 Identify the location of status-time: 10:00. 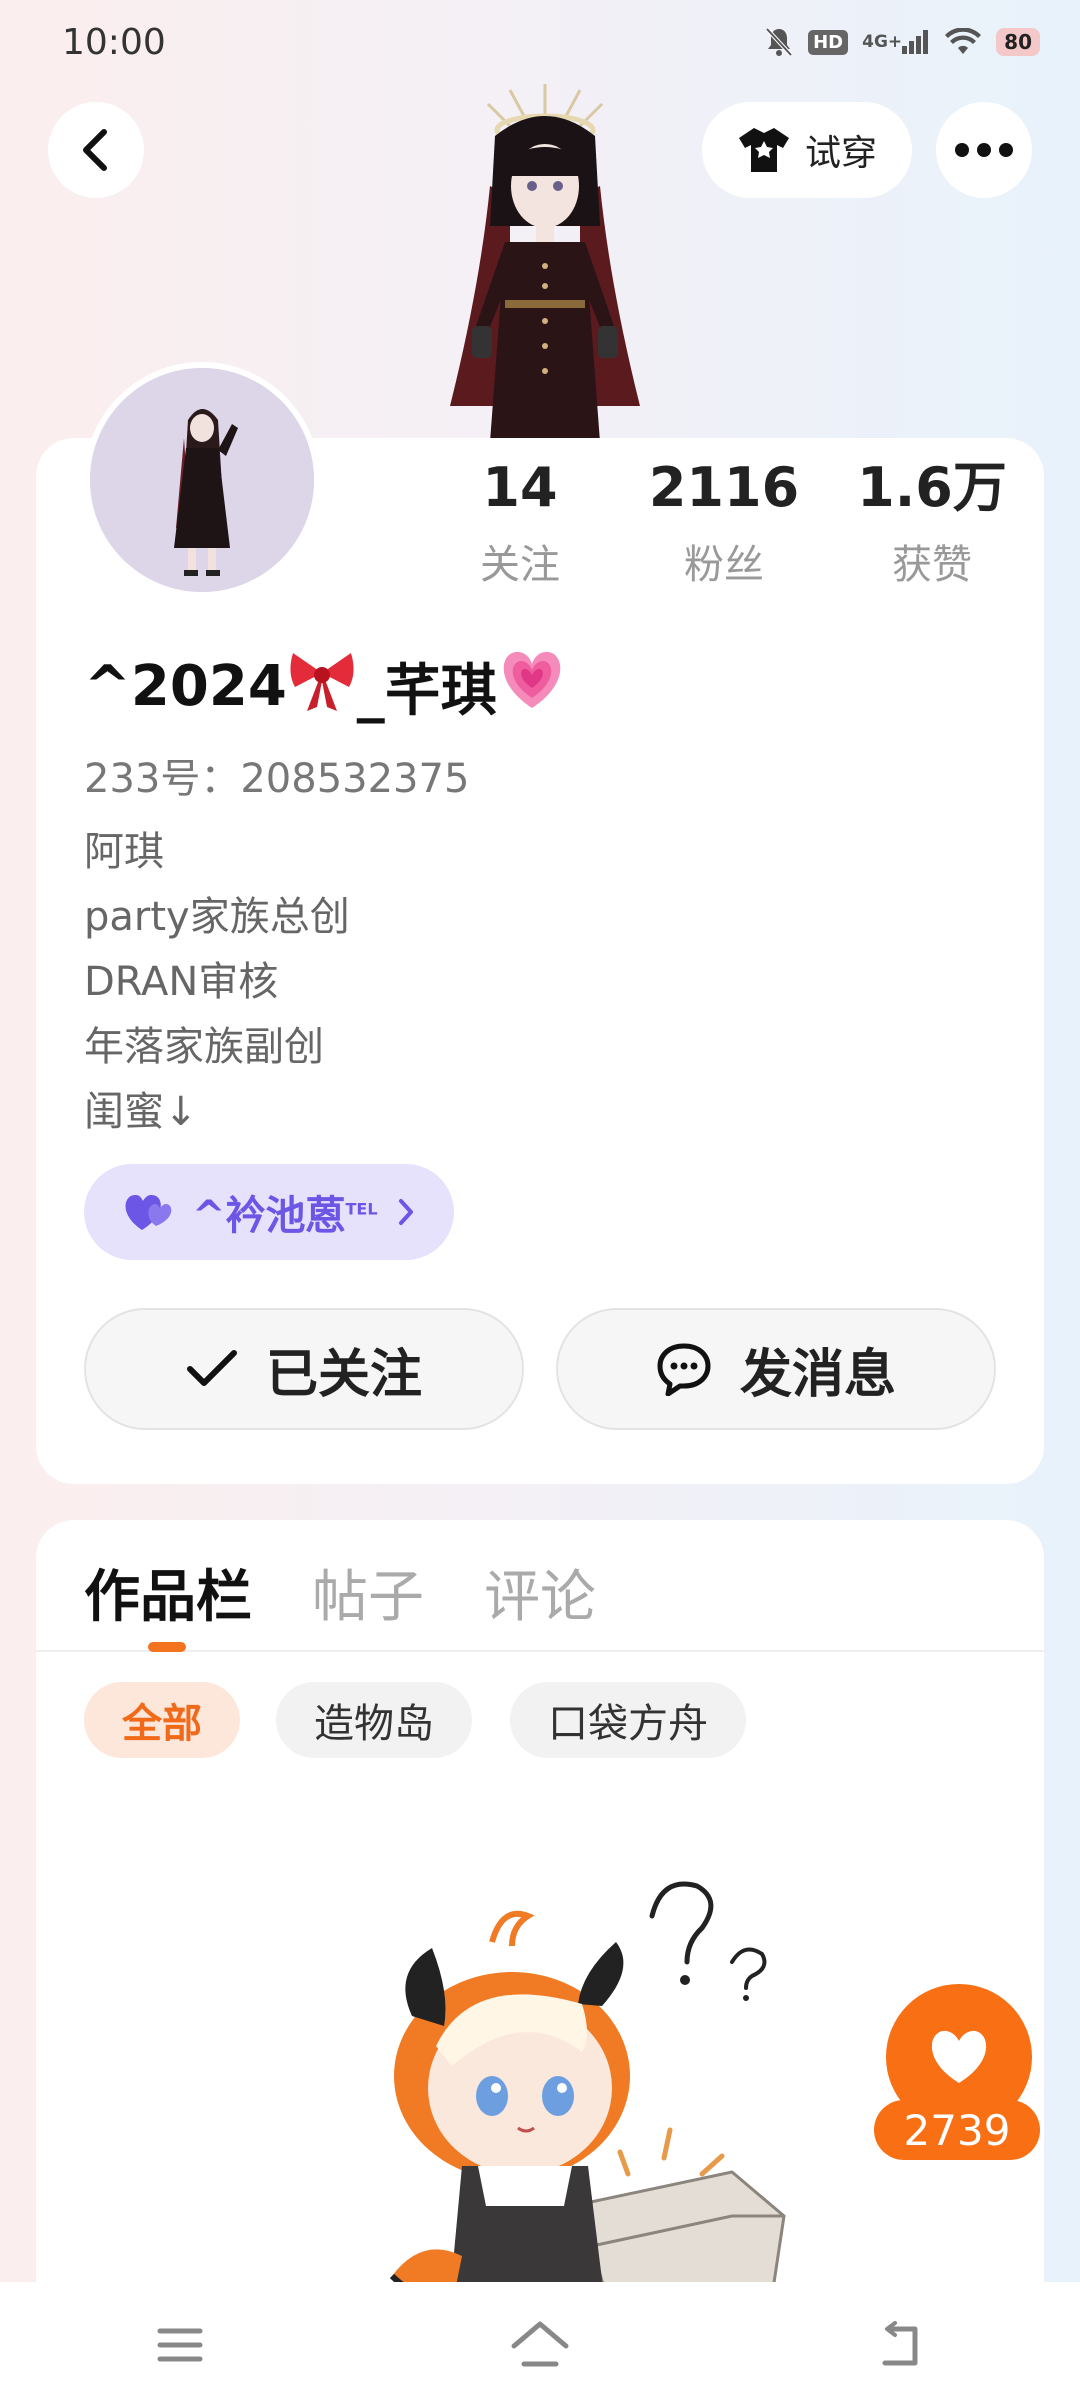
(114, 42).